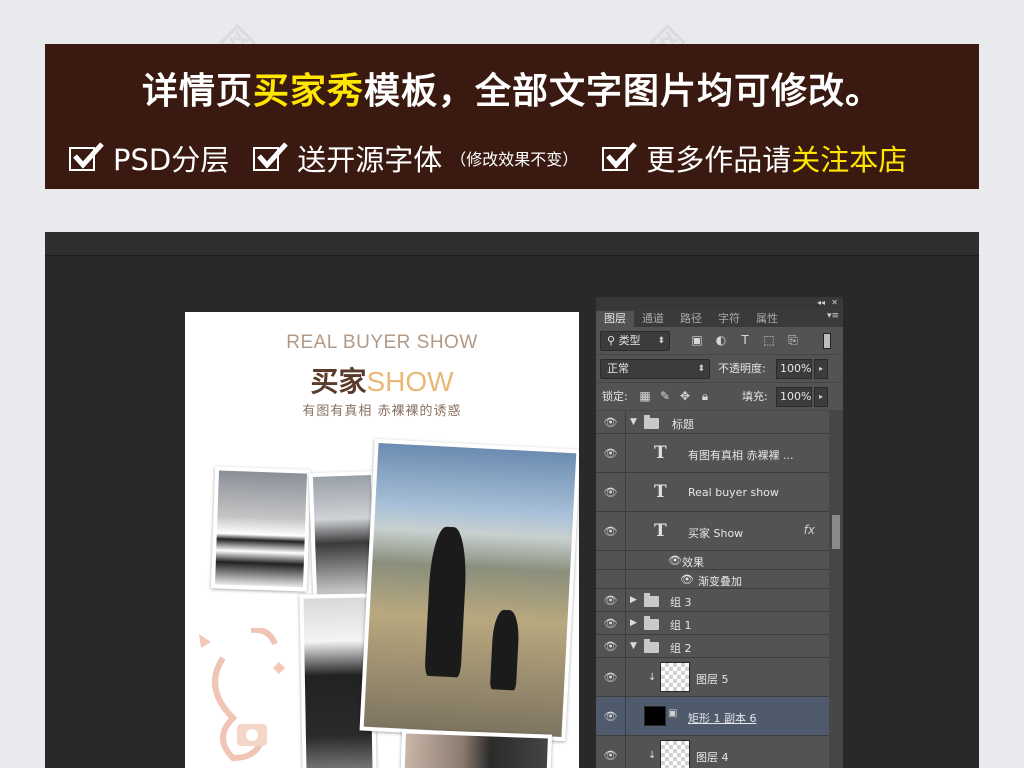  What do you see at coordinates (755, 396) in the screenshot?
I see `fill-label: 填充:` at bounding box center [755, 396].